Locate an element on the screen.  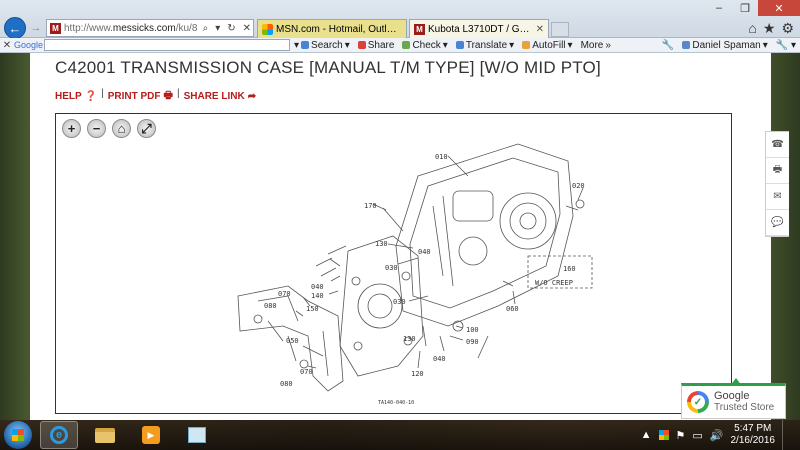
internet-explorer-icon: e is located at coordinates (59, 435).